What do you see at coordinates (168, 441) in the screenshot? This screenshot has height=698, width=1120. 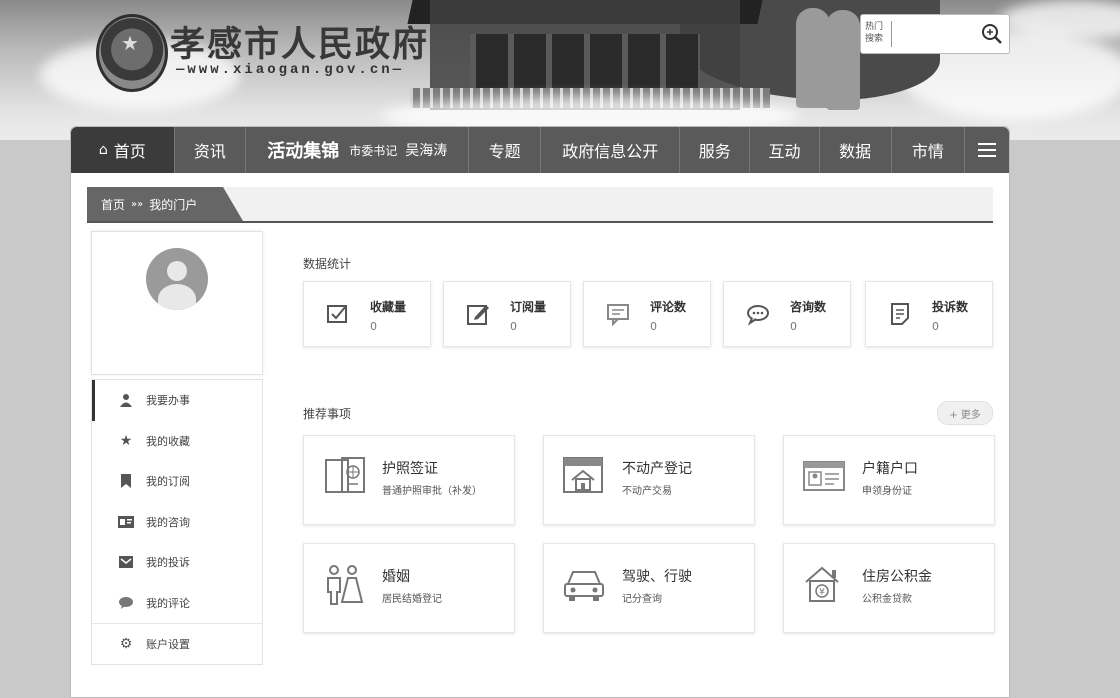 I see `sidebar-item-label: 我的收藏` at bounding box center [168, 441].